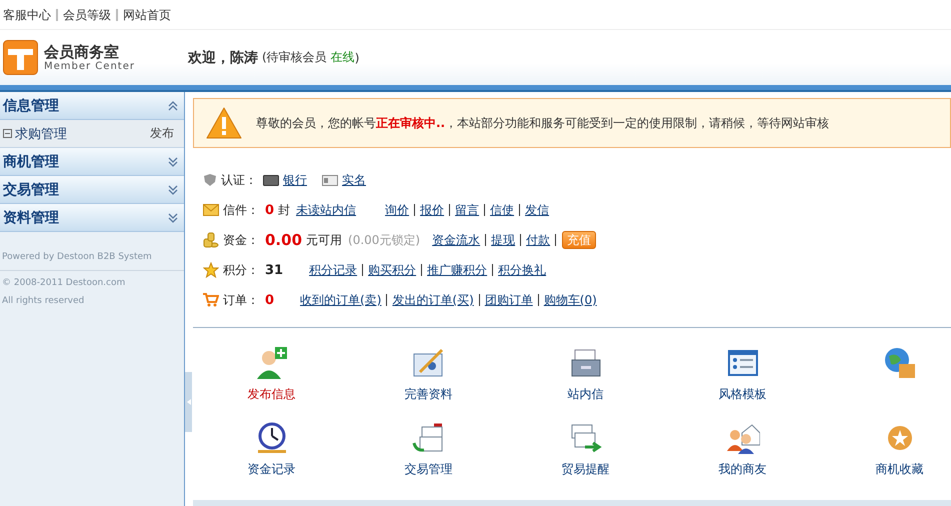 This screenshot has height=506, width=951. Describe the element at coordinates (335, 270) in the screenshot. I see `action-link: 积分记录` at that location.